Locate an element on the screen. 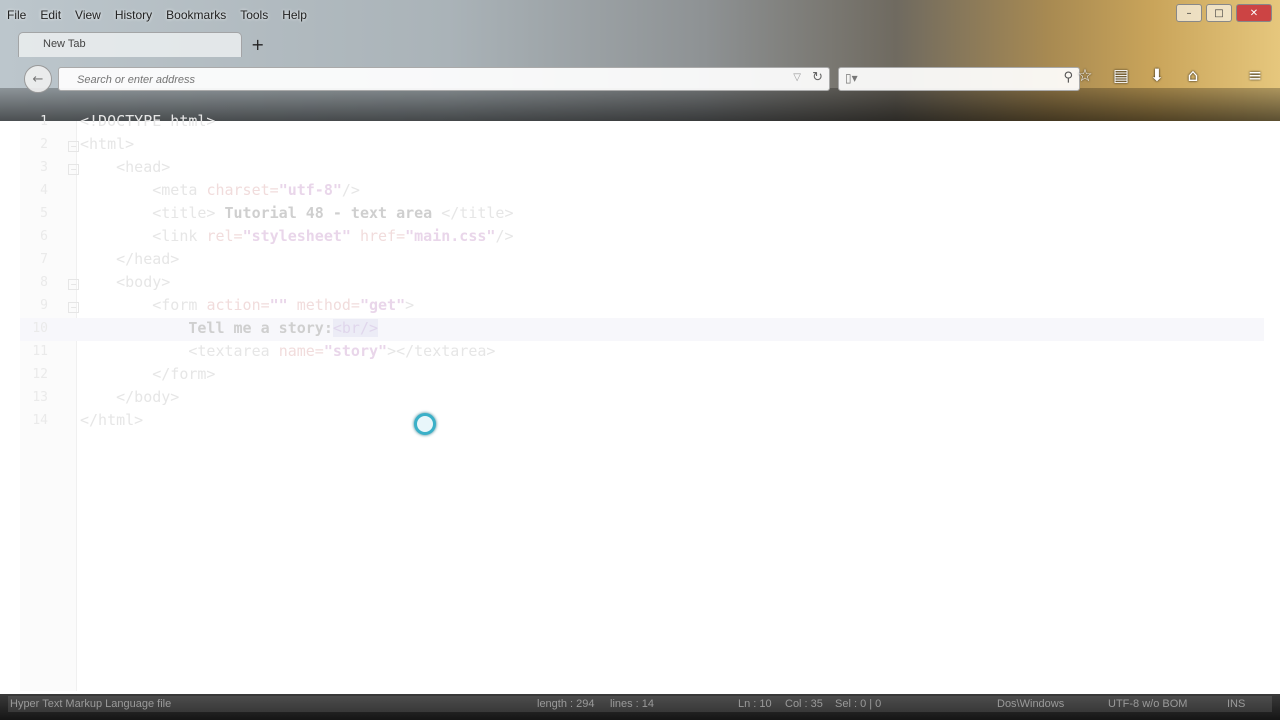 The image size is (1280, 720). code-line: 3 − <head> is located at coordinates (642, 168).